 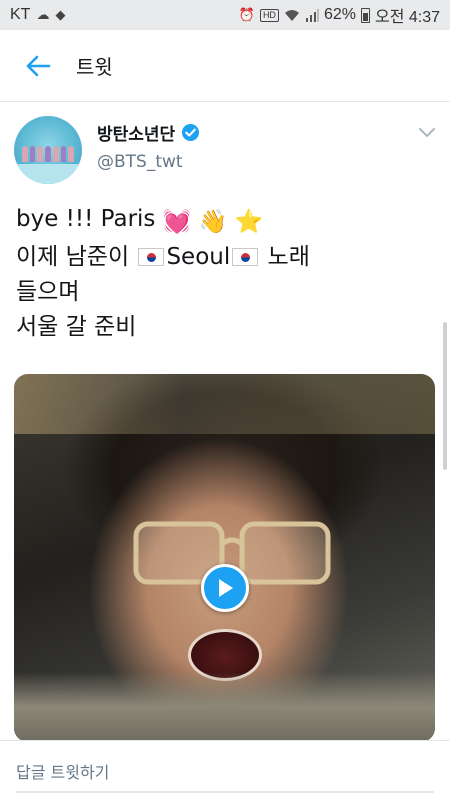 What do you see at coordinates (225, 15) in the screenshot?
I see `status-bar: KT ☁ ◆ ⏰ HD 62% 오전 4:37` at bounding box center [225, 15].